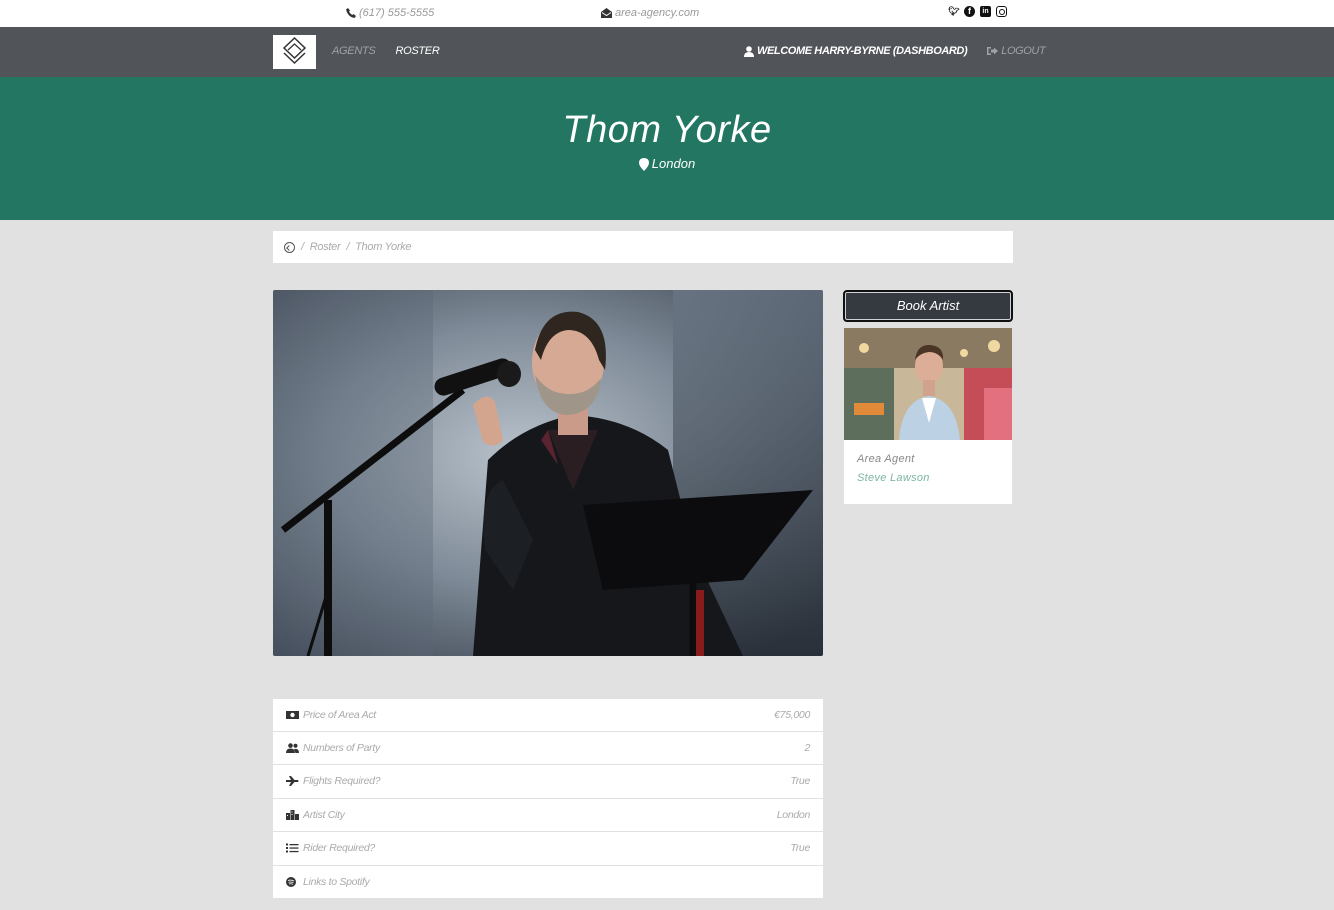 The width and height of the screenshot is (1334, 910). What do you see at coordinates (383, 247) in the screenshot?
I see `breadcrumb-current: Thom Yorke` at bounding box center [383, 247].